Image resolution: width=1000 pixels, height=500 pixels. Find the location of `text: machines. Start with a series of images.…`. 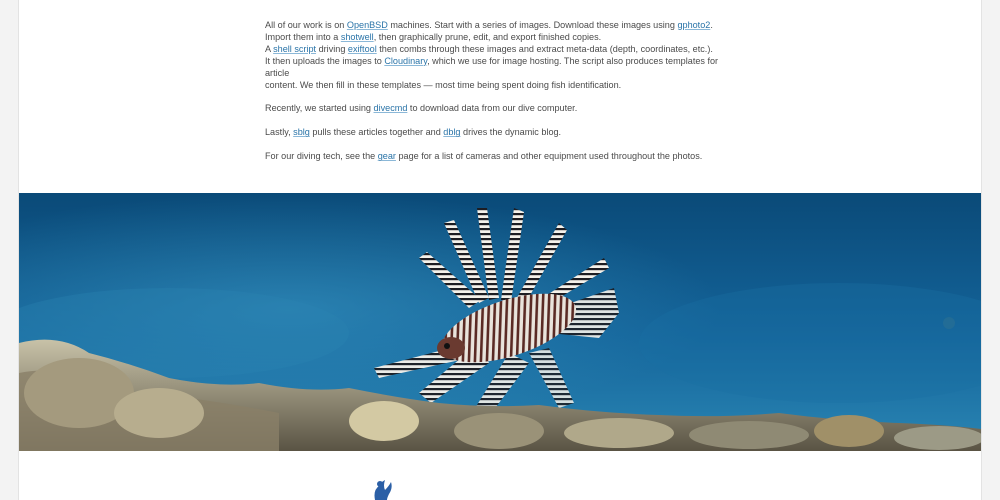

text: machines. Start with a series of images.… is located at coordinates (532, 25).